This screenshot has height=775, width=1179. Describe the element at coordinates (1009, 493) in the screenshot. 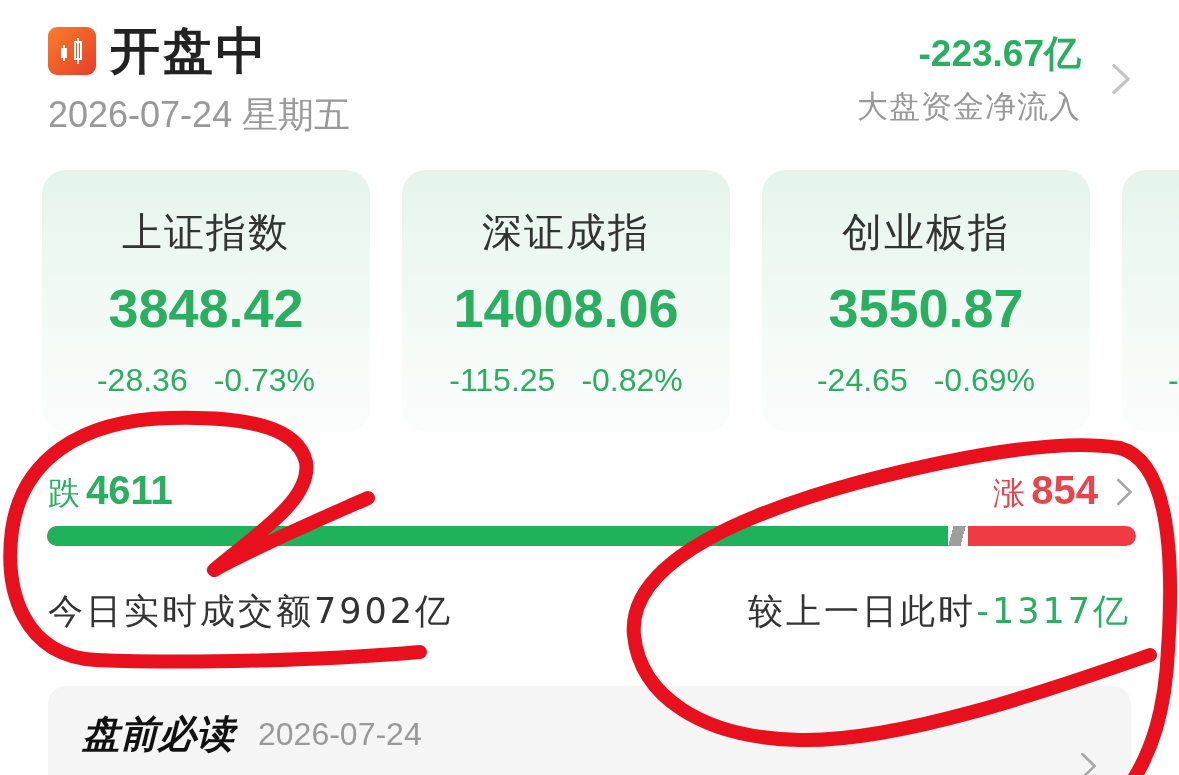

I see `advancers-label: 涨` at that location.